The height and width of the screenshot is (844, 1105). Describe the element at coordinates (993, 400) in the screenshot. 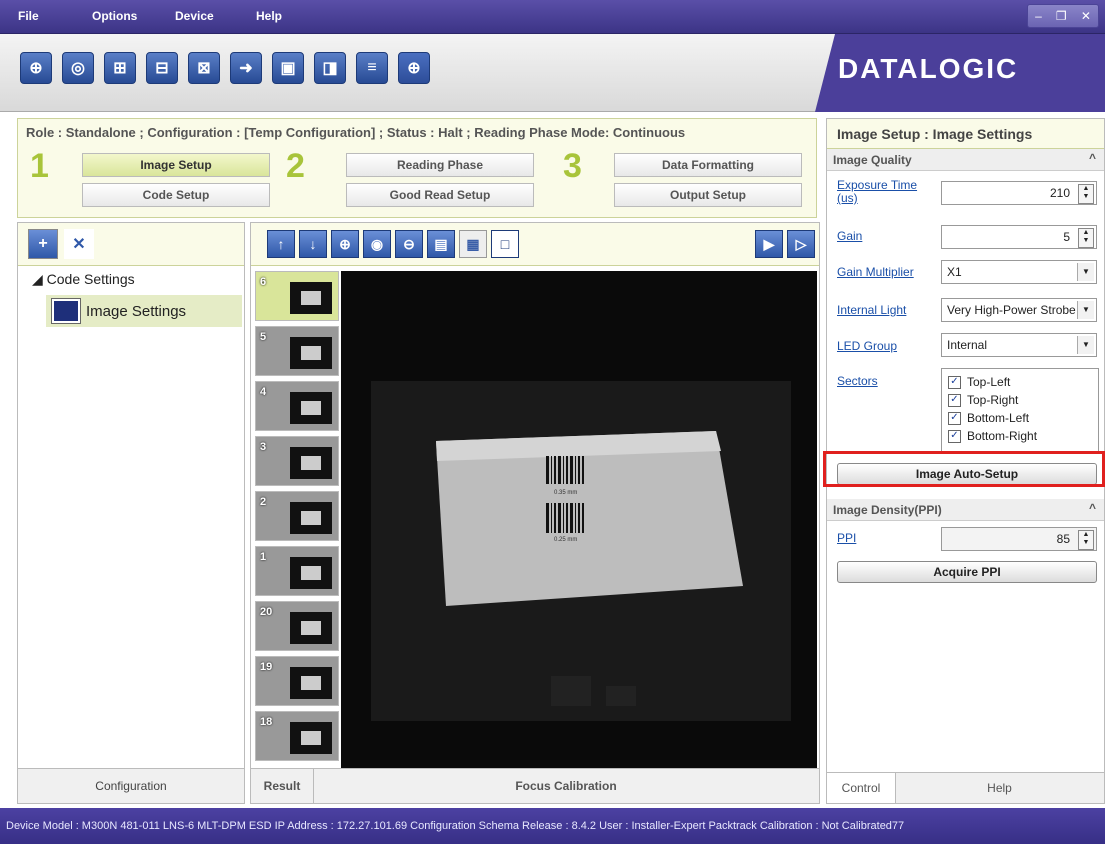

I see `sector-label: Top-Right` at that location.